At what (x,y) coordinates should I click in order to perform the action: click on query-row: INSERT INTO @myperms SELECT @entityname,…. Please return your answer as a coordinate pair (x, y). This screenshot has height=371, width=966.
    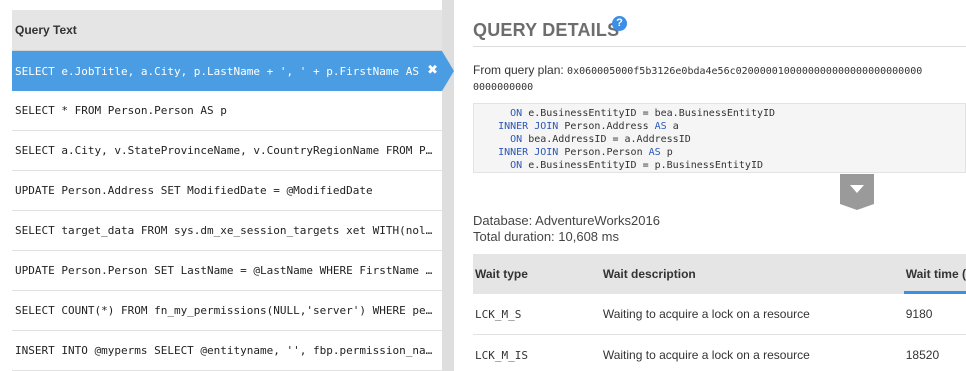
    Looking at the image, I should click on (227, 351).